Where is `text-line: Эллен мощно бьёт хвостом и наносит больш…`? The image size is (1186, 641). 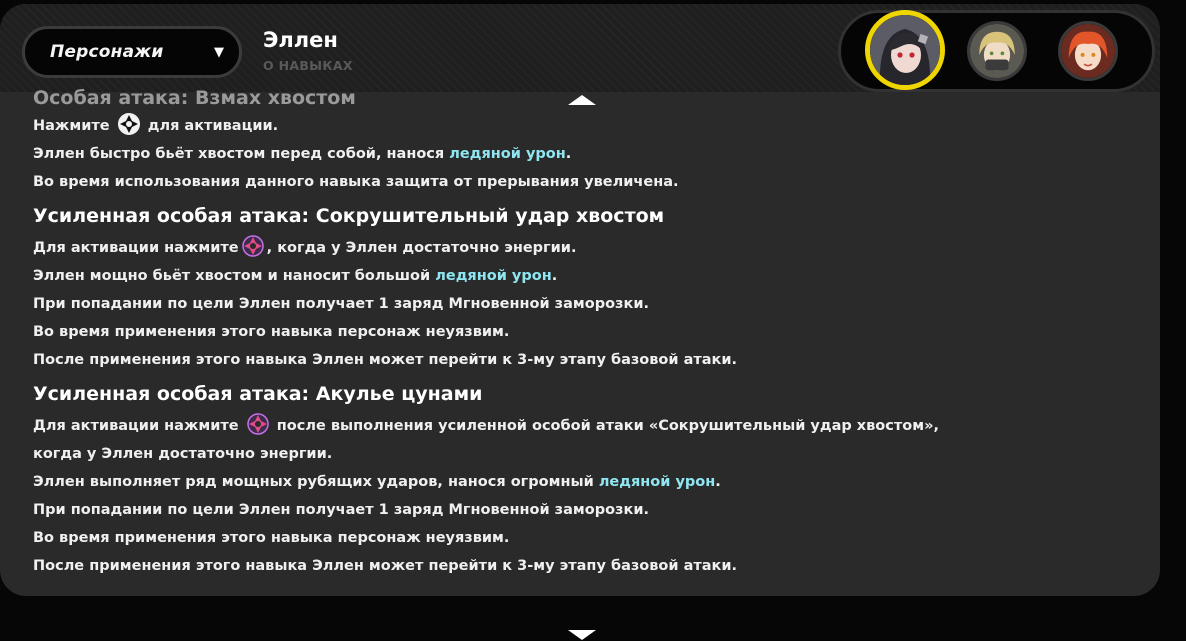 text-line: Эллен мощно бьёт хвостом и наносит больш… is located at coordinates (295, 276).